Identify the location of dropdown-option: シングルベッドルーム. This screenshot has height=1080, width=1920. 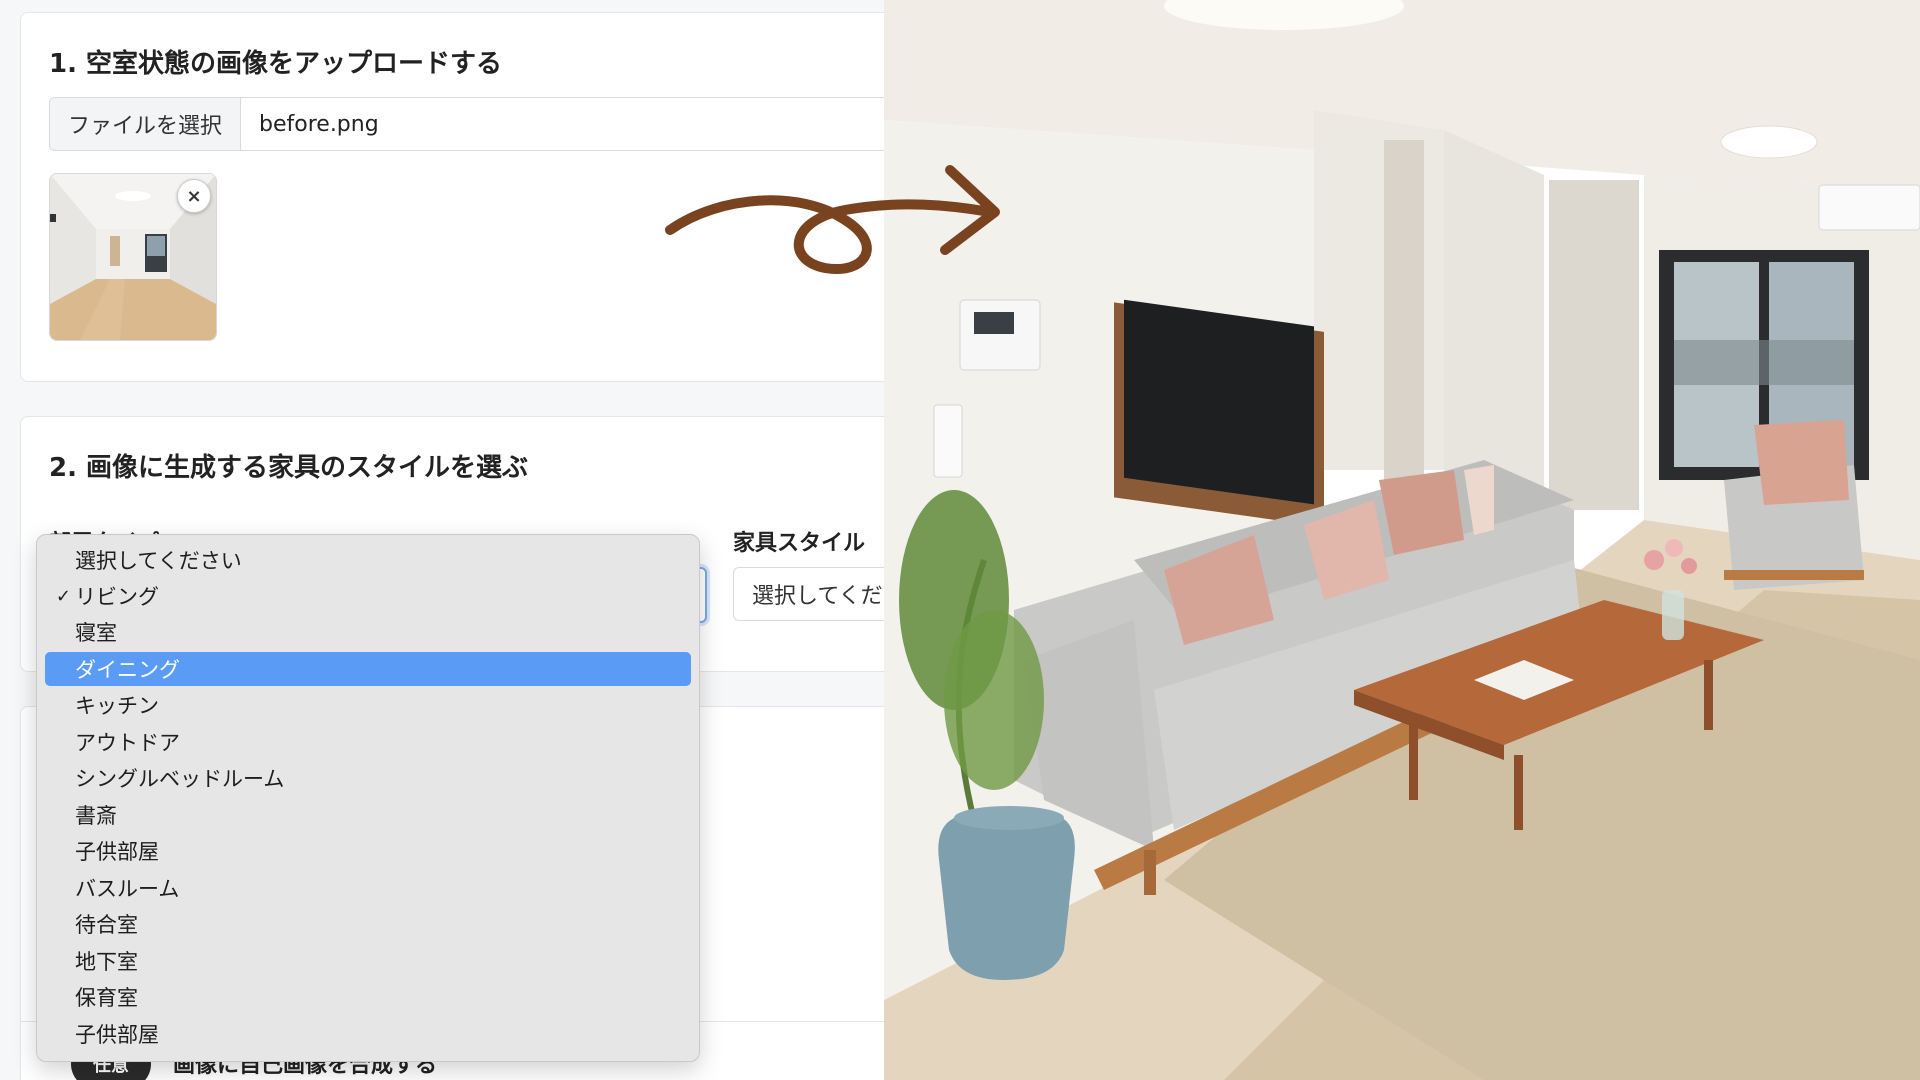
(368, 778).